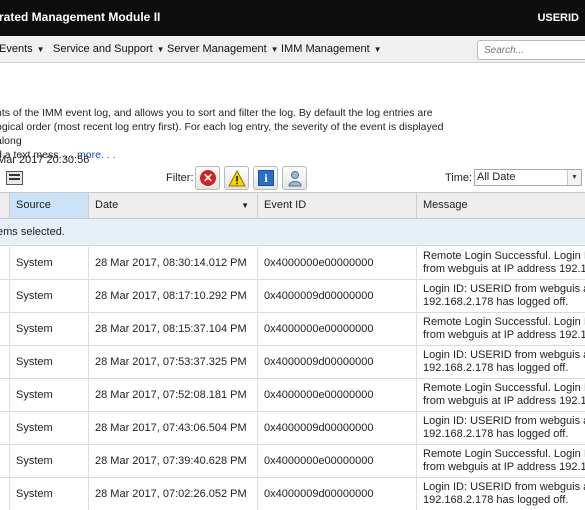 The height and width of the screenshot is (510, 585). Describe the element at coordinates (171, 362) in the screenshot. I see `row-date: 28 Mar 2017, 07:53:37.325 PM` at that location.